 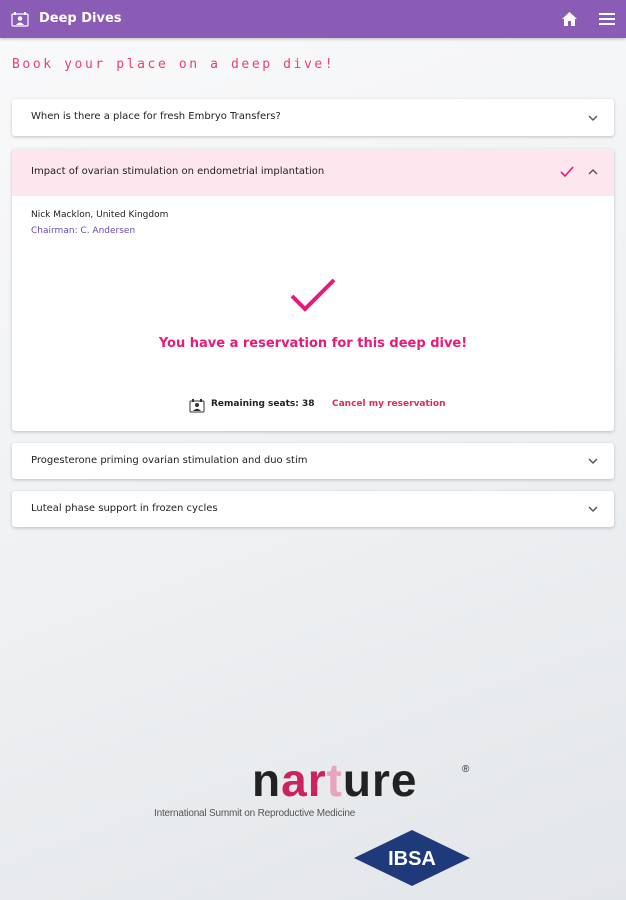 I want to click on ibsa-logo: IBSA, so click(x=412, y=858).